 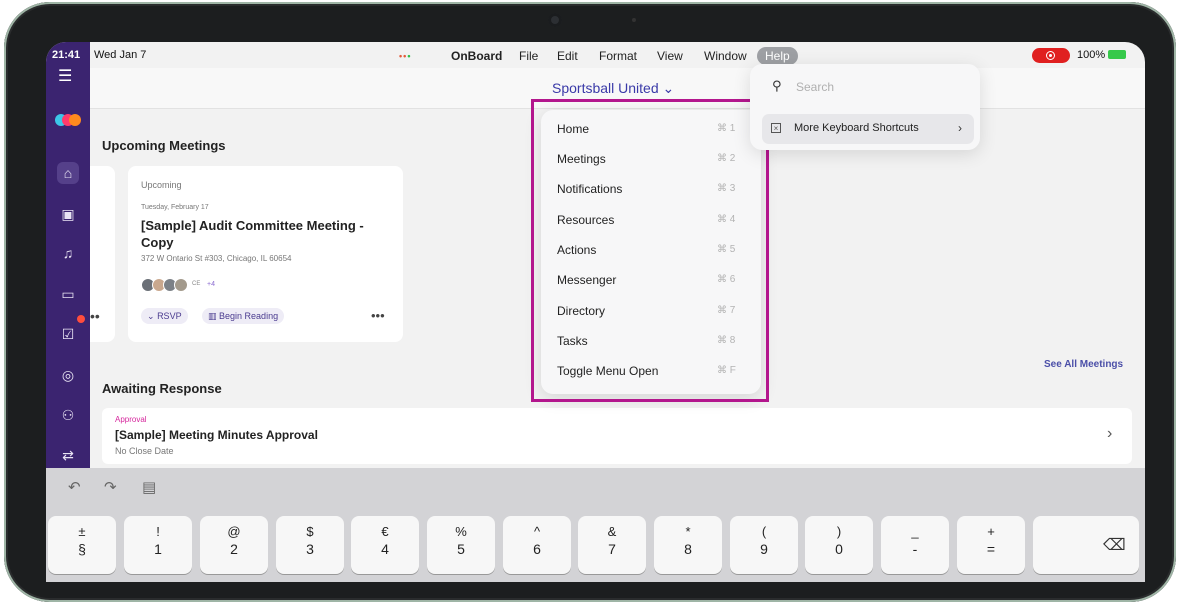 I want to click on see-all-meetings-link: See All Meetings, so click(x=1083, y=364).